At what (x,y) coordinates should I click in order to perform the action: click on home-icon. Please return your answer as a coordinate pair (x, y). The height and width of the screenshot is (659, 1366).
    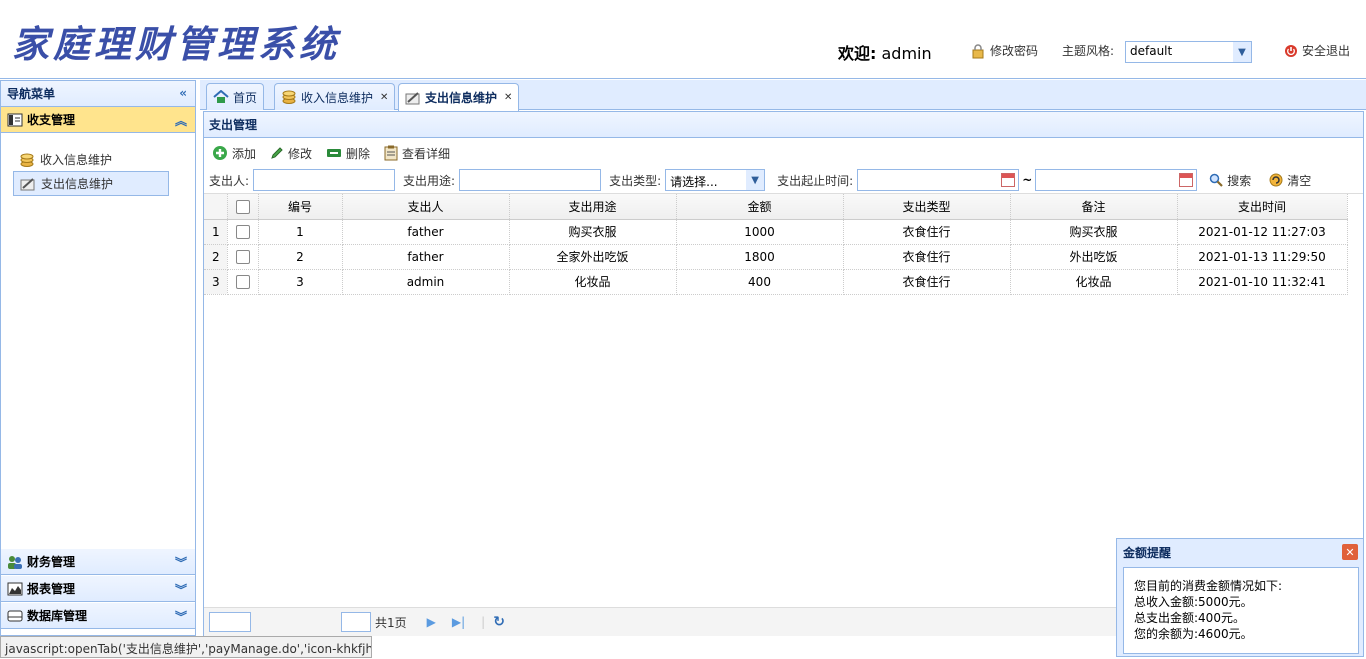
    Looking at the image, I should click on (221, 96).